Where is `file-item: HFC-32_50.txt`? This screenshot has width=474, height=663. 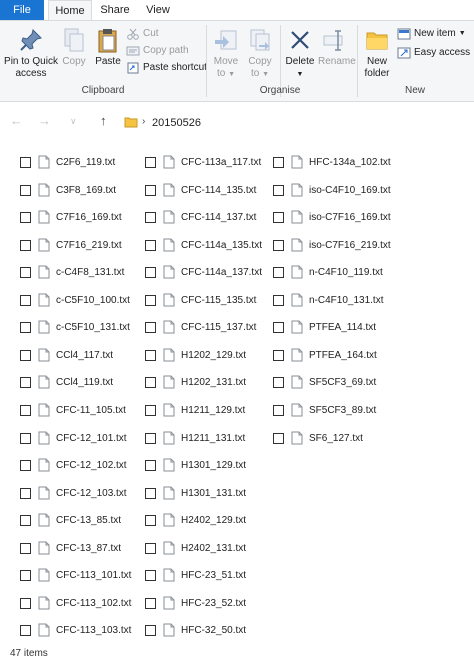 file-item: HFC-32_50.txt is located at coordinates (195, 630).